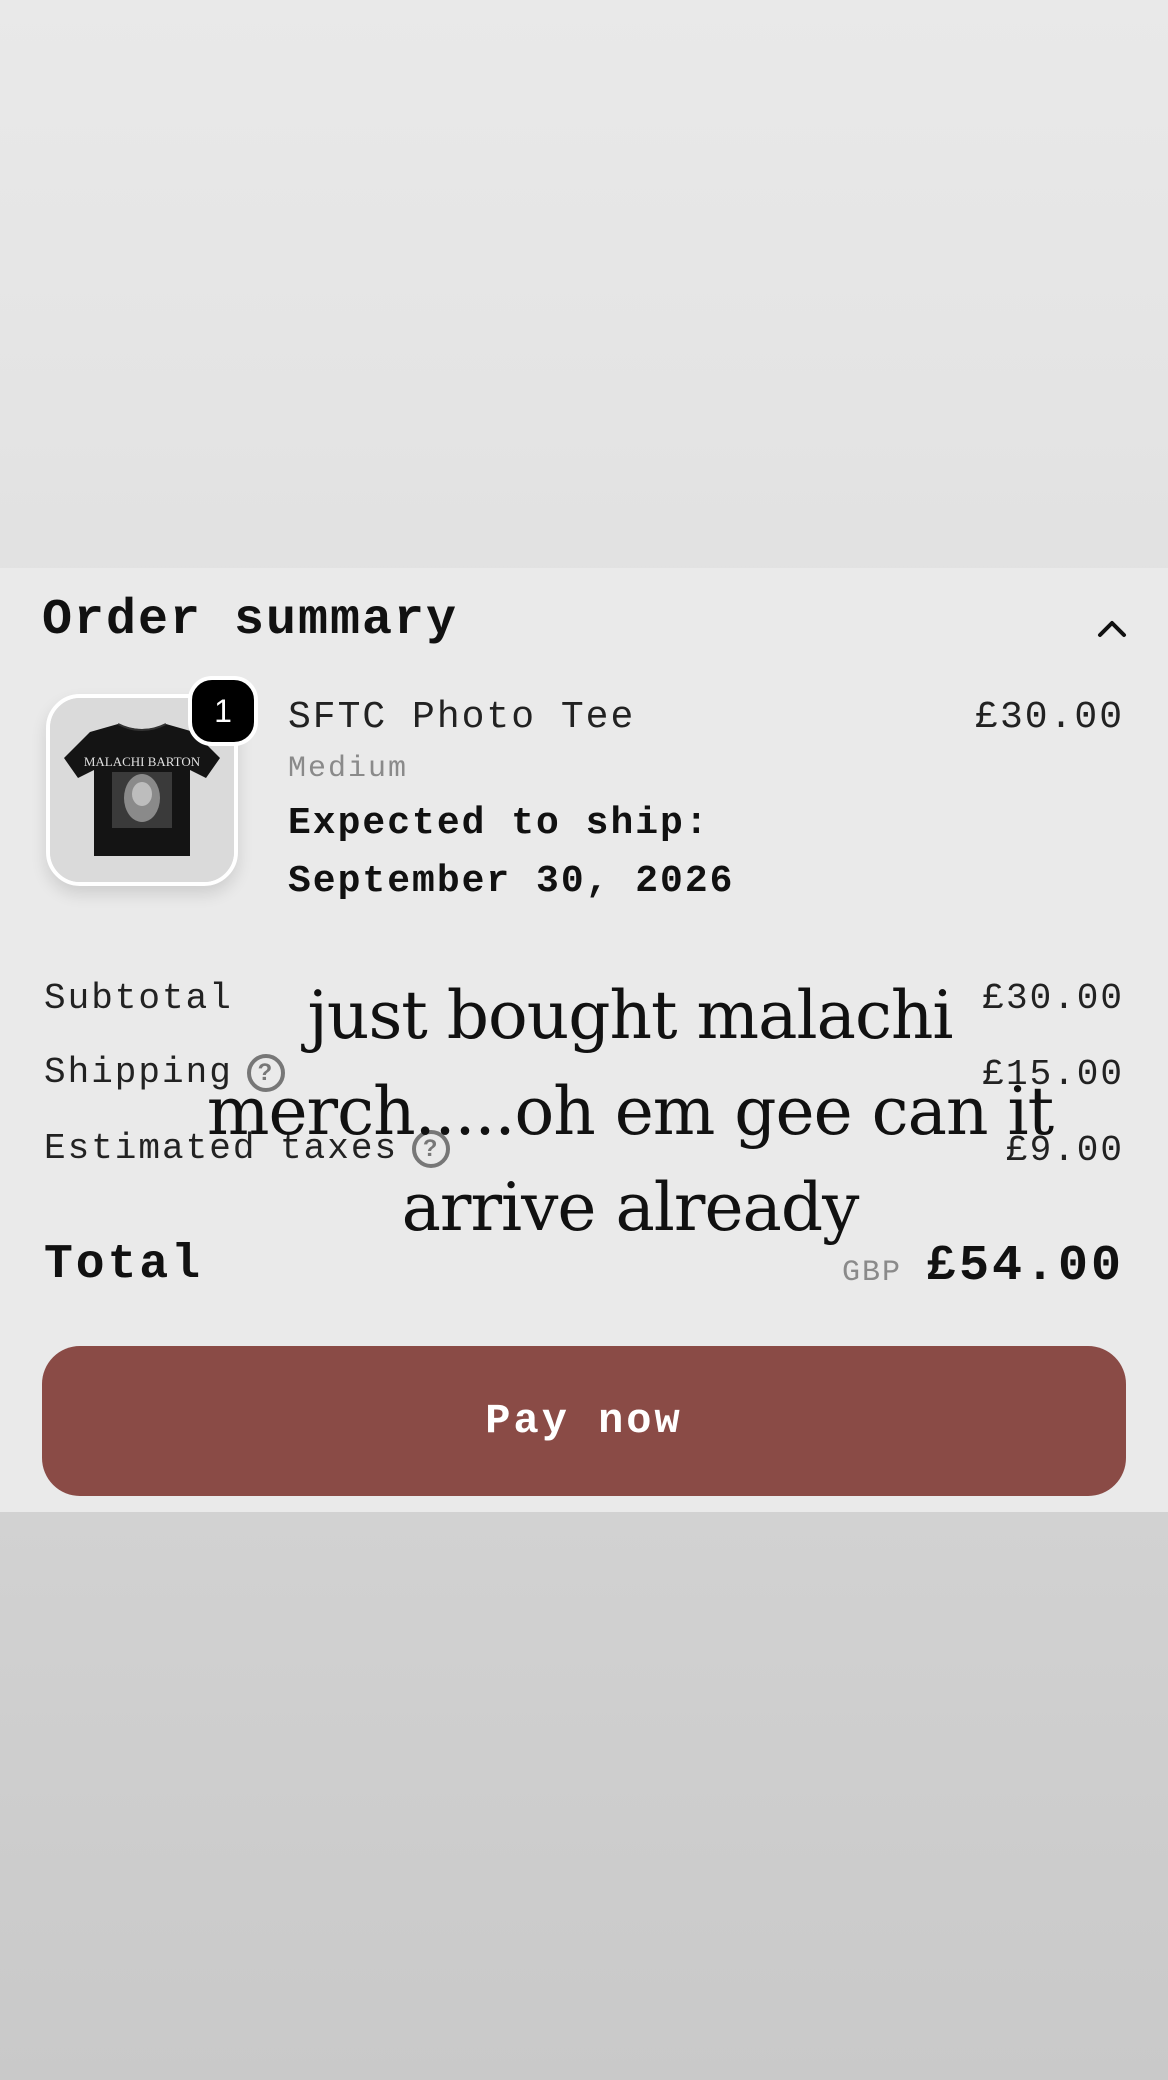 The image size is (1168, 2080). Describe the element at coordinates (1112, 628) in the screenshot. I see `chevron-up-icon` at that location.